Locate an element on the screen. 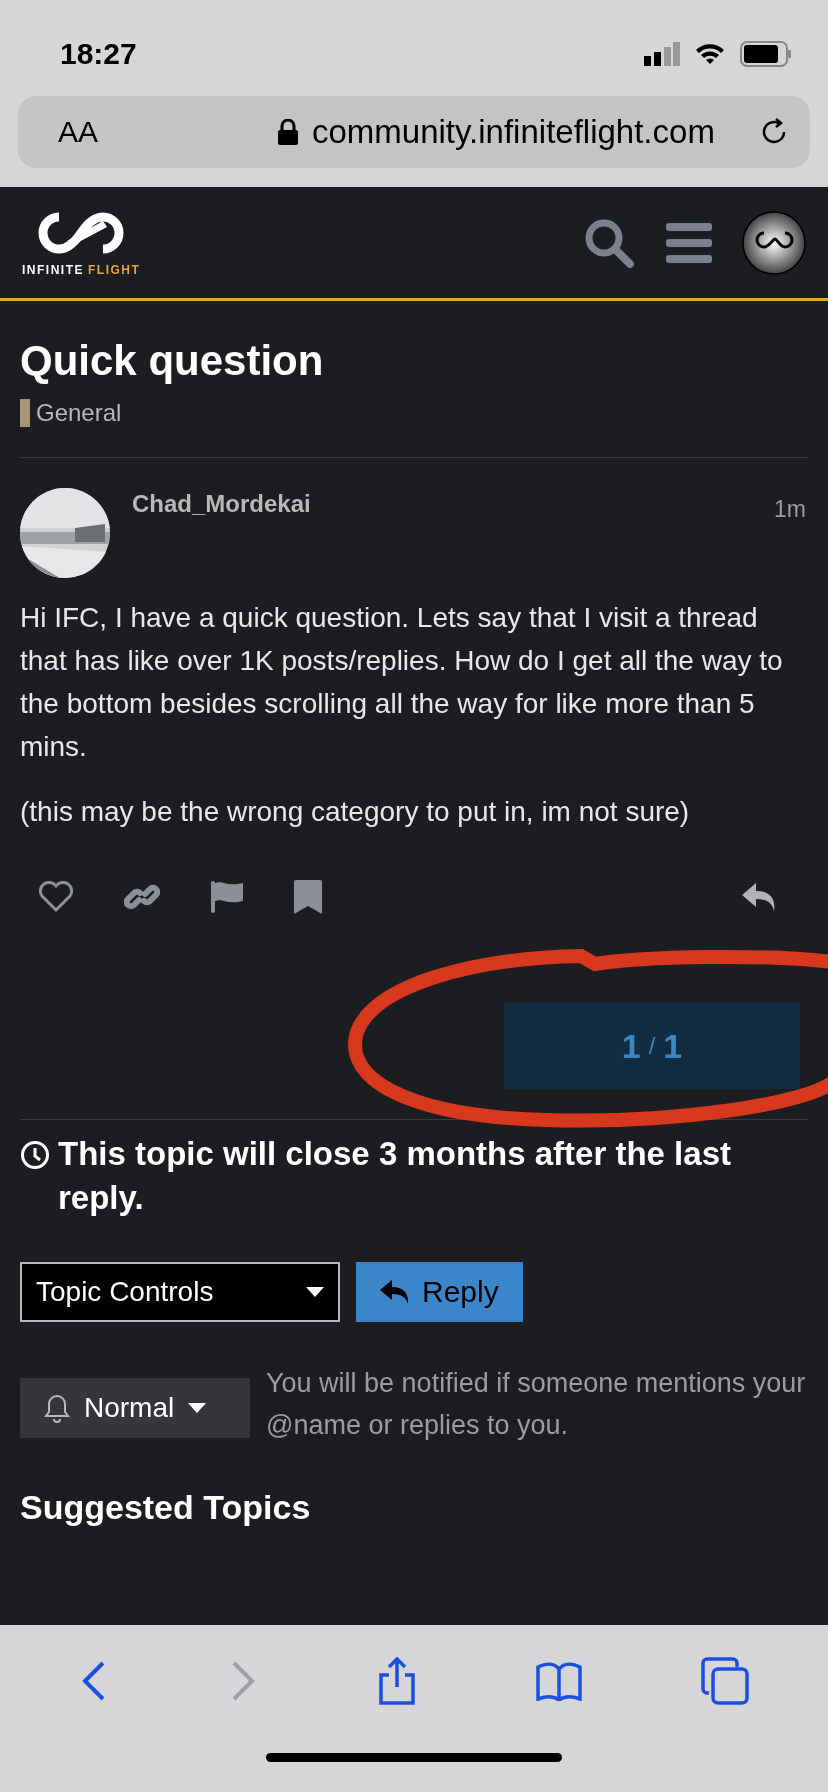 The image size is (828, 1792). text-size-button: AA is located at coordinates (158, 132).